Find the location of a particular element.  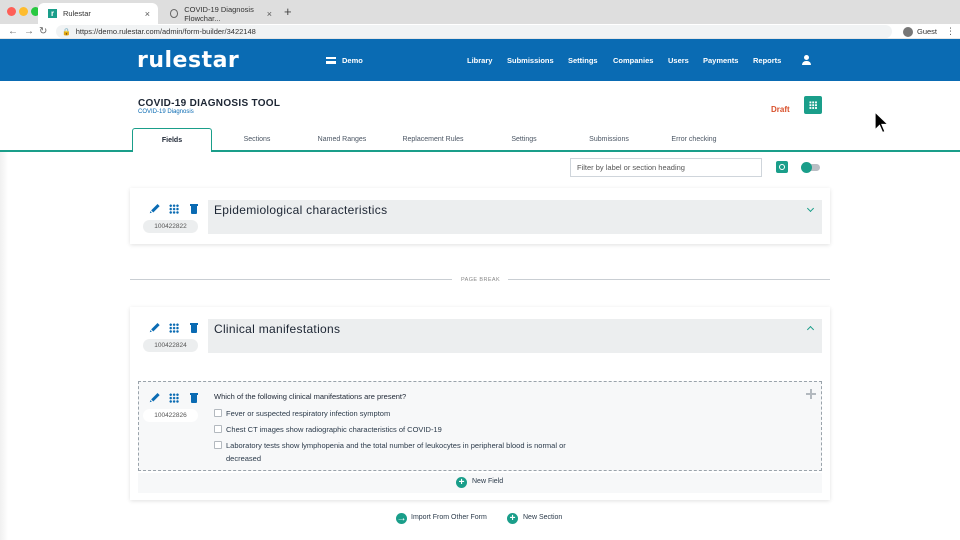

workspace-label: Demo is located at coordinates (352, 60).